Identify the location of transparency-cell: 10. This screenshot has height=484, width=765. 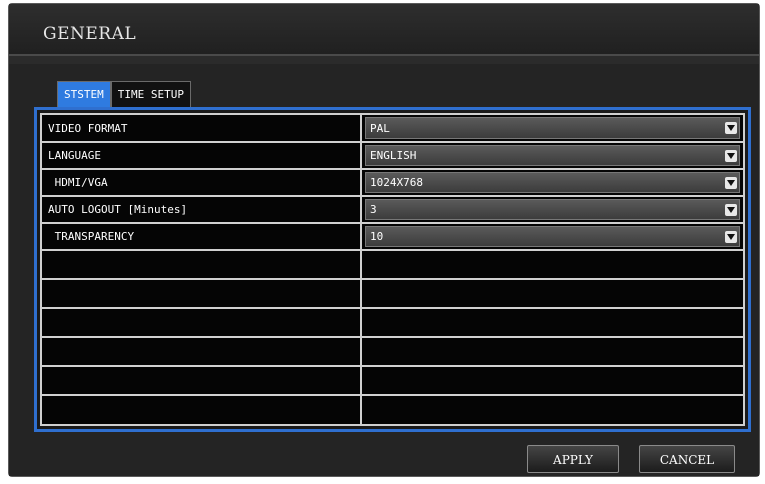
(552, 237).